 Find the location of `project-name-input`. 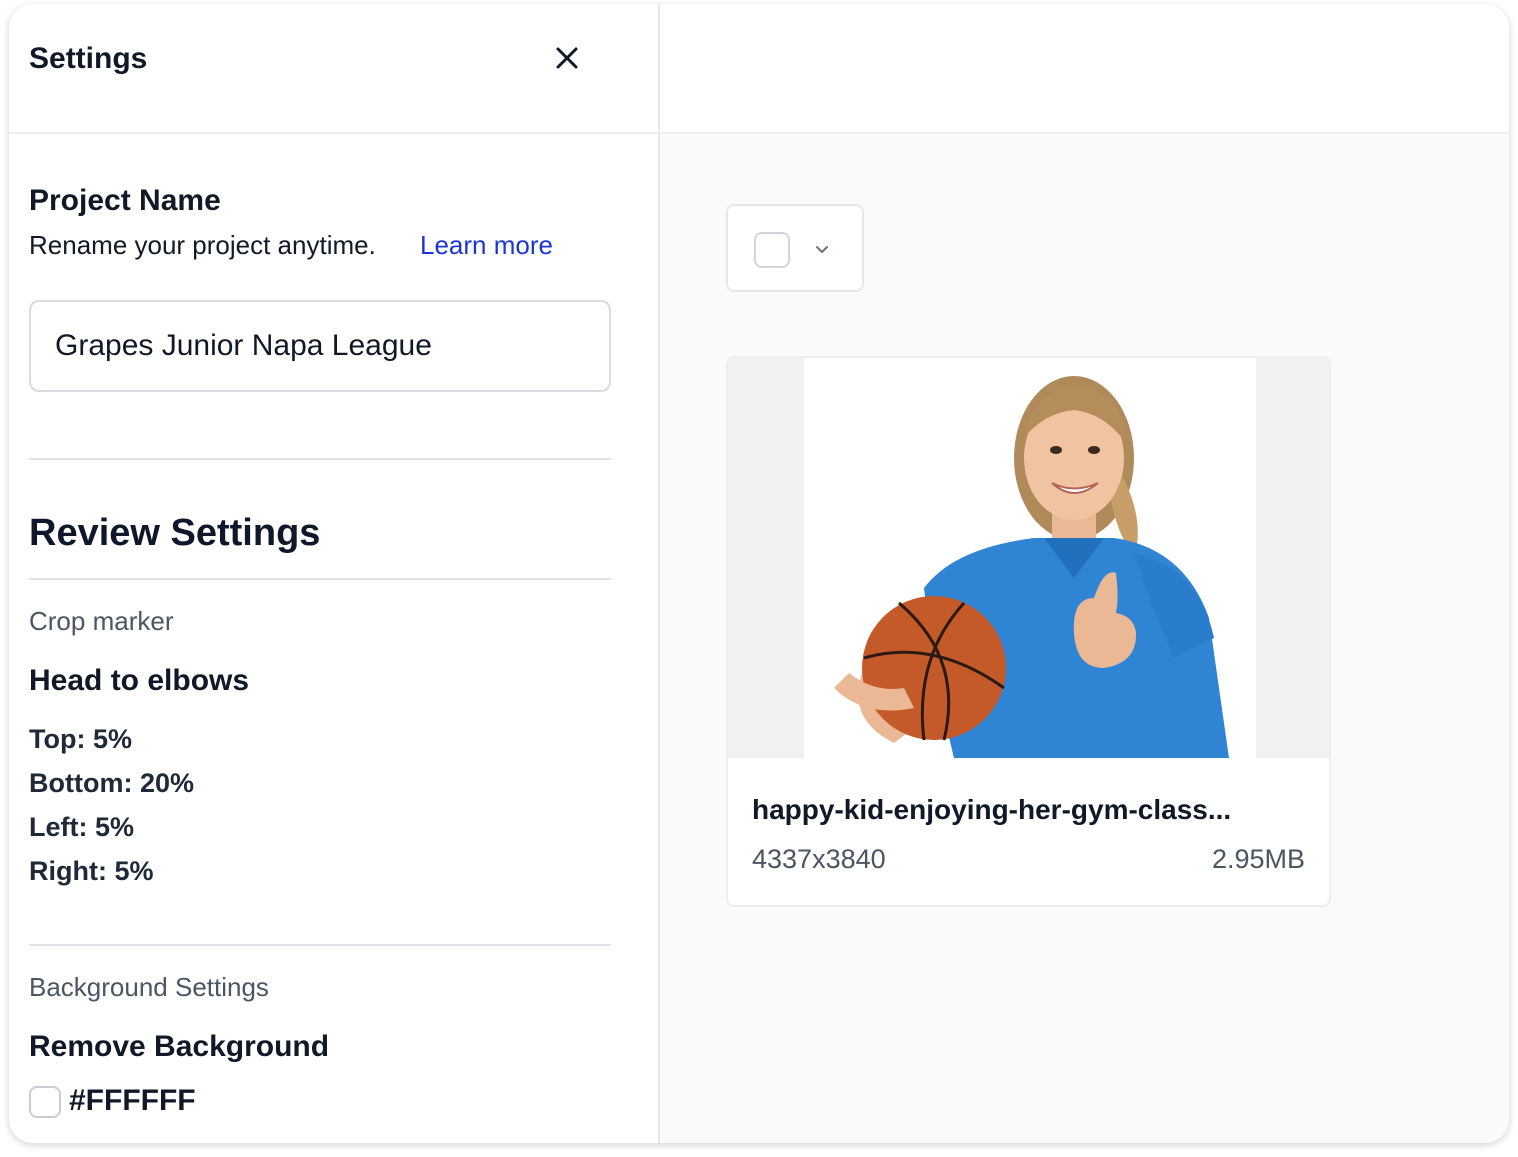

project-name-input is located at coordinates (320, 346).